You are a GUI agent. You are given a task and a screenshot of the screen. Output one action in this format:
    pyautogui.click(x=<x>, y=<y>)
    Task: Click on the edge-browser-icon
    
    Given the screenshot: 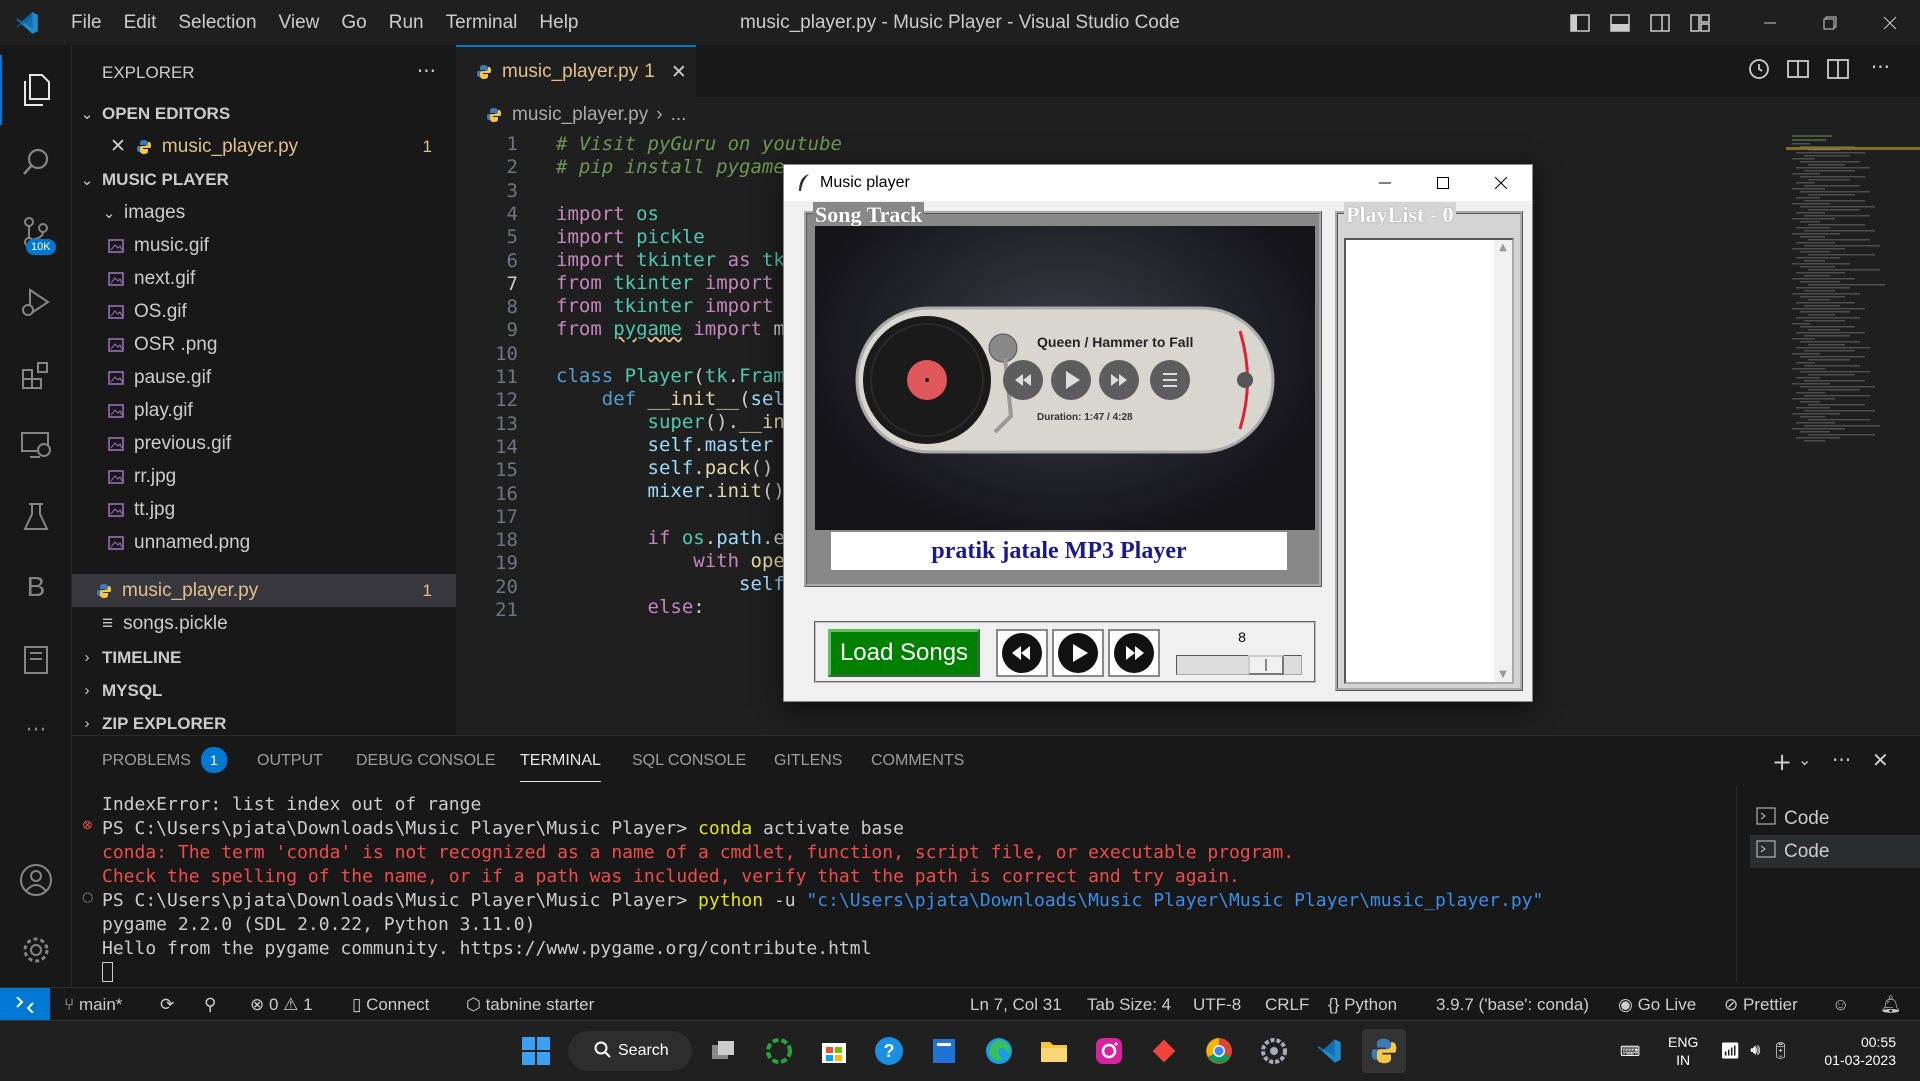 What is the action you would take?
    pyautogui.click(x=999, y=1051)
    